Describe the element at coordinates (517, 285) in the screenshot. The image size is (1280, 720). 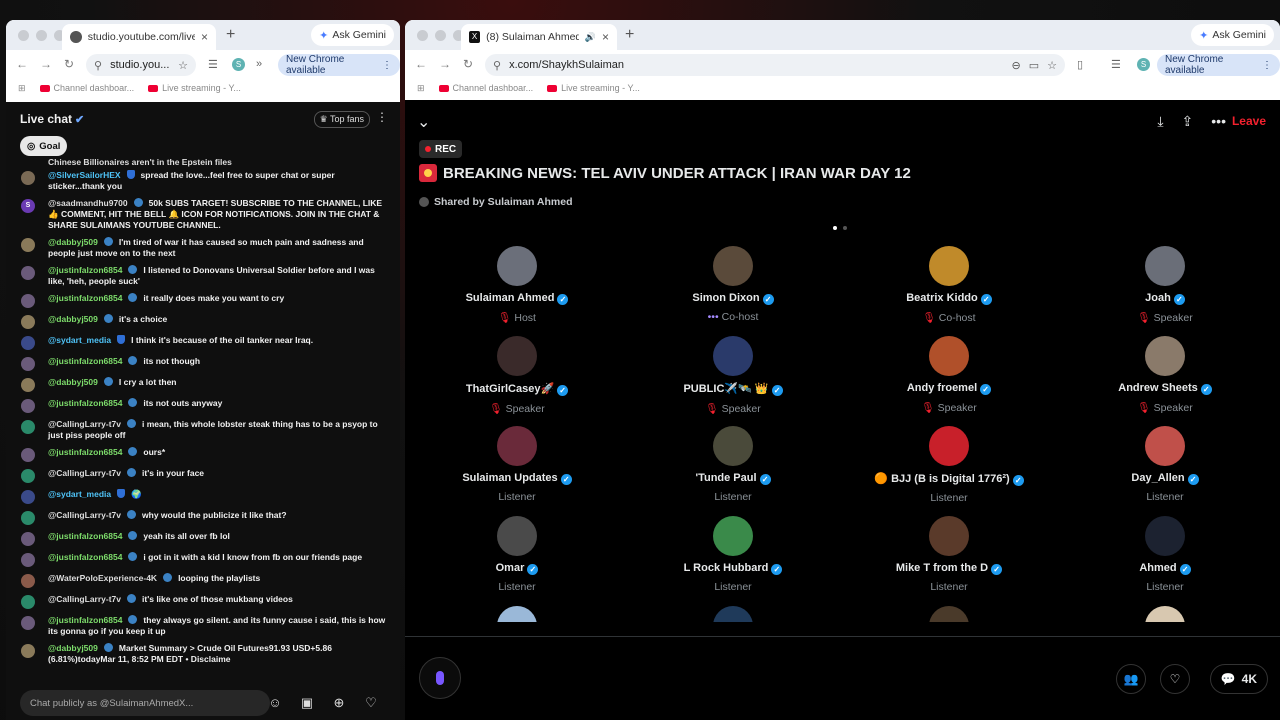
I see `participant: Sulaiman Ahmed ✓ 🎙 Host` at that location.